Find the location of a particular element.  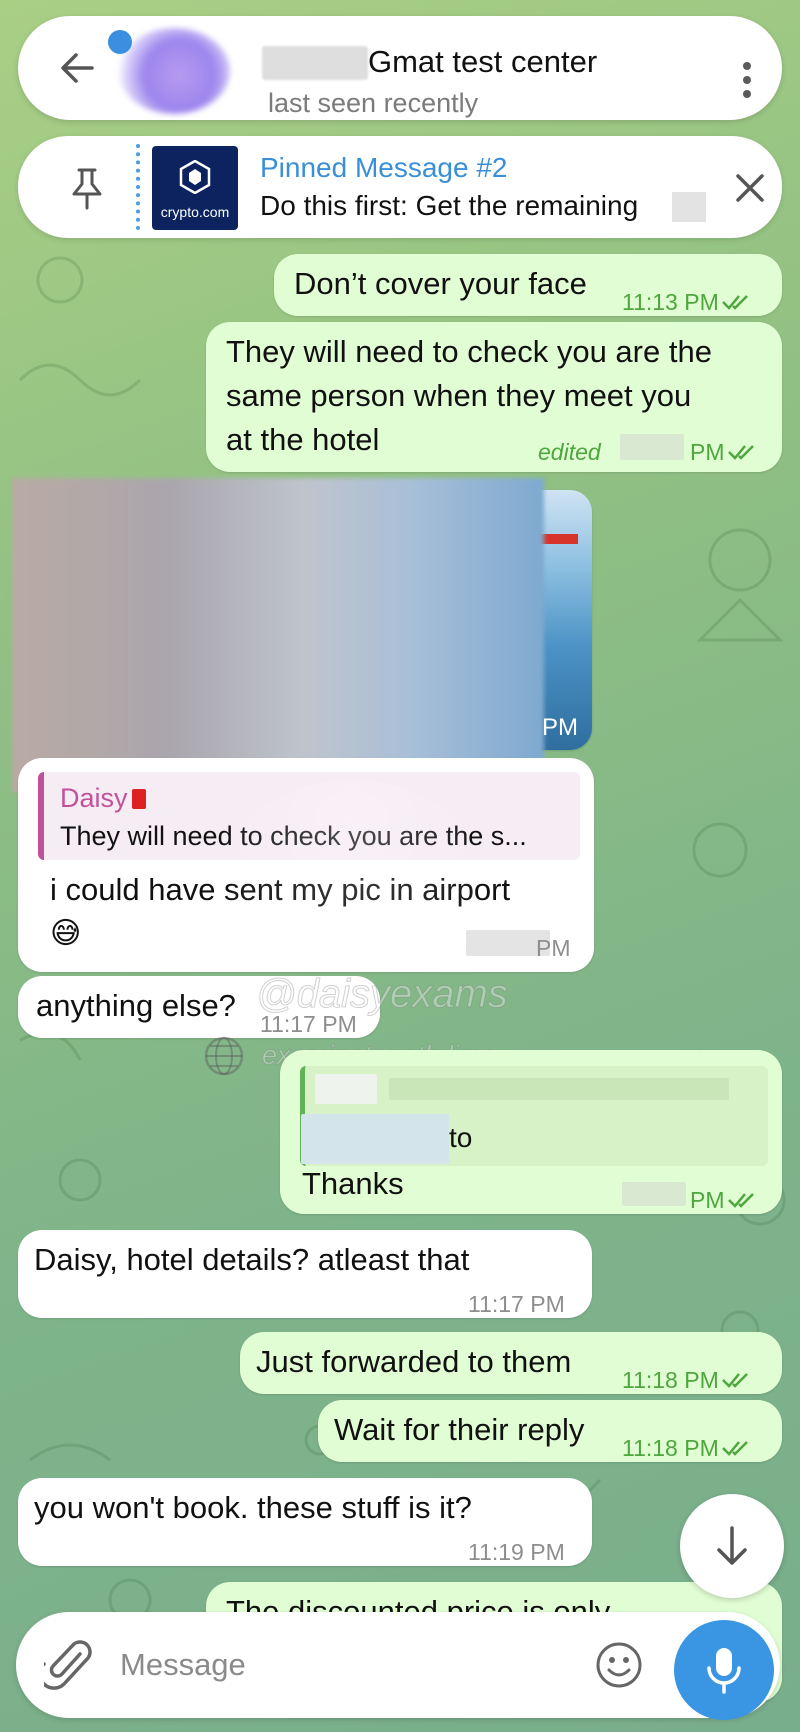

sweat-smile-emoji: 😅 is located at coordinates (66, 933).